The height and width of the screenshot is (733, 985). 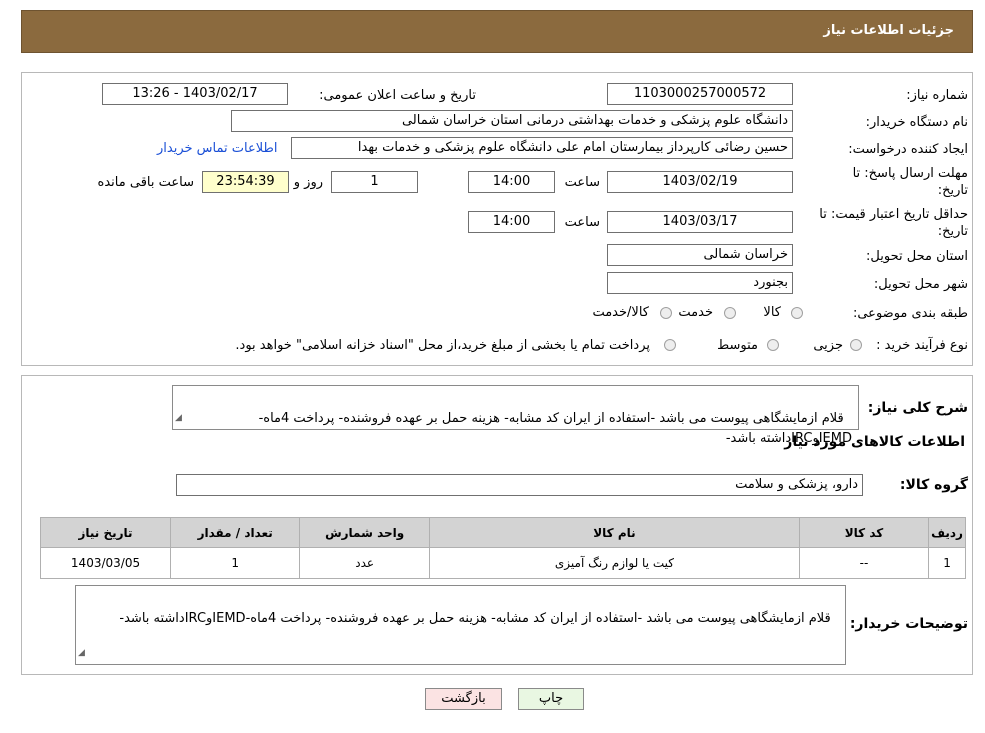 I want to click on cell-row-no: 1, so click(x=947, y=563).